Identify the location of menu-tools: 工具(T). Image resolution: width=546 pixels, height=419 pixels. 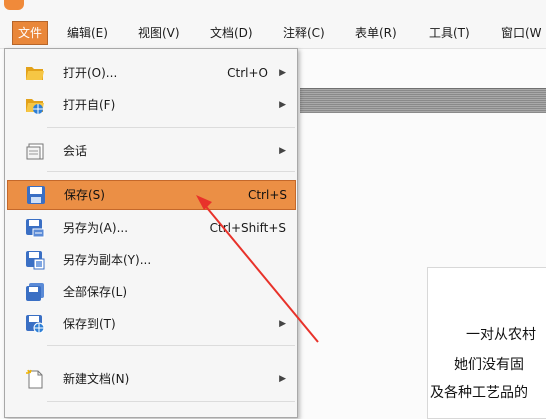
(449, 33).